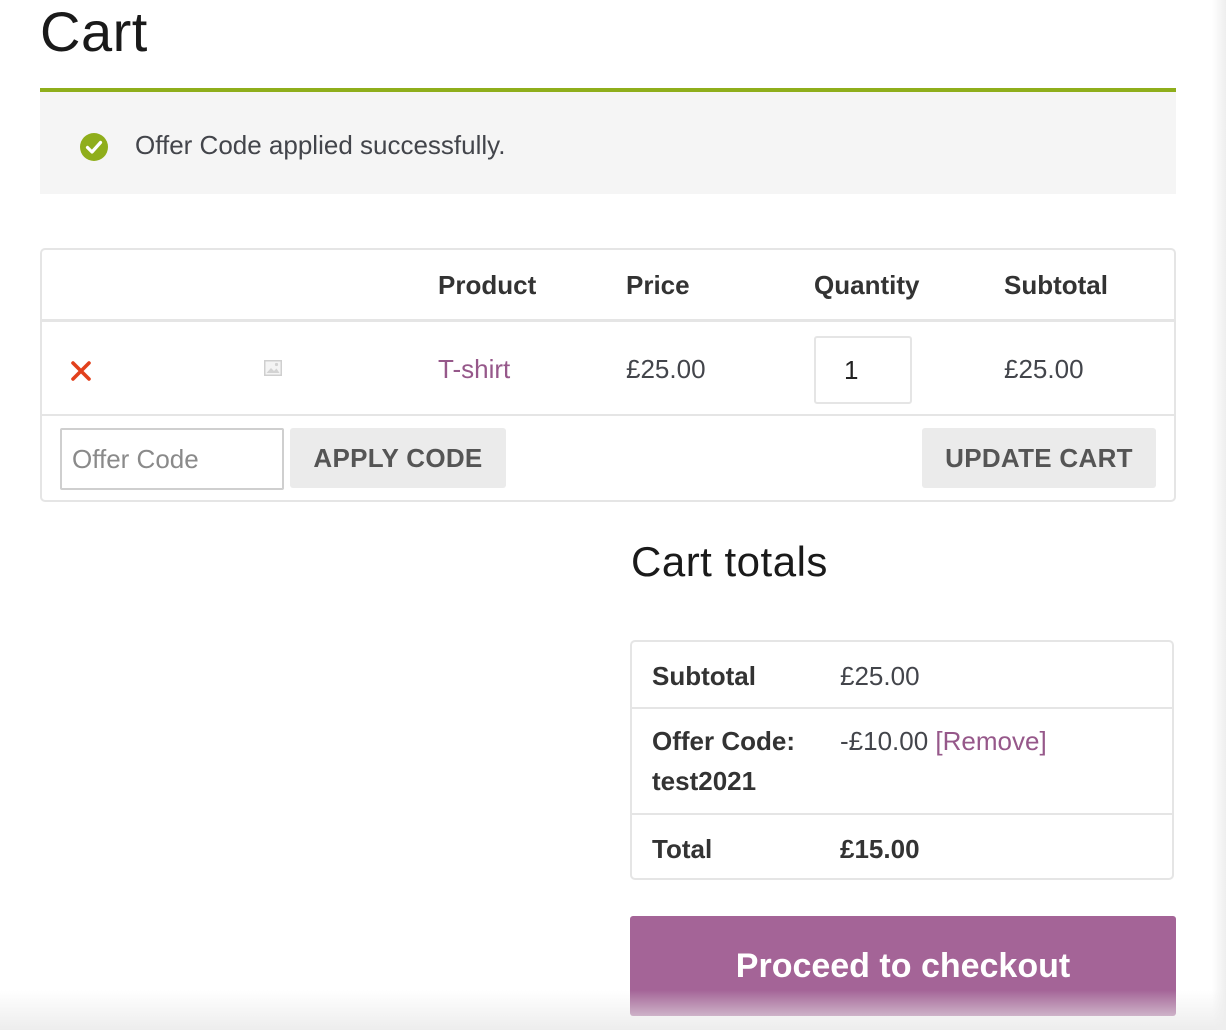 This screenshot has width=1226, height=1030. I want to click on total-label: Total, so click(682, 849).